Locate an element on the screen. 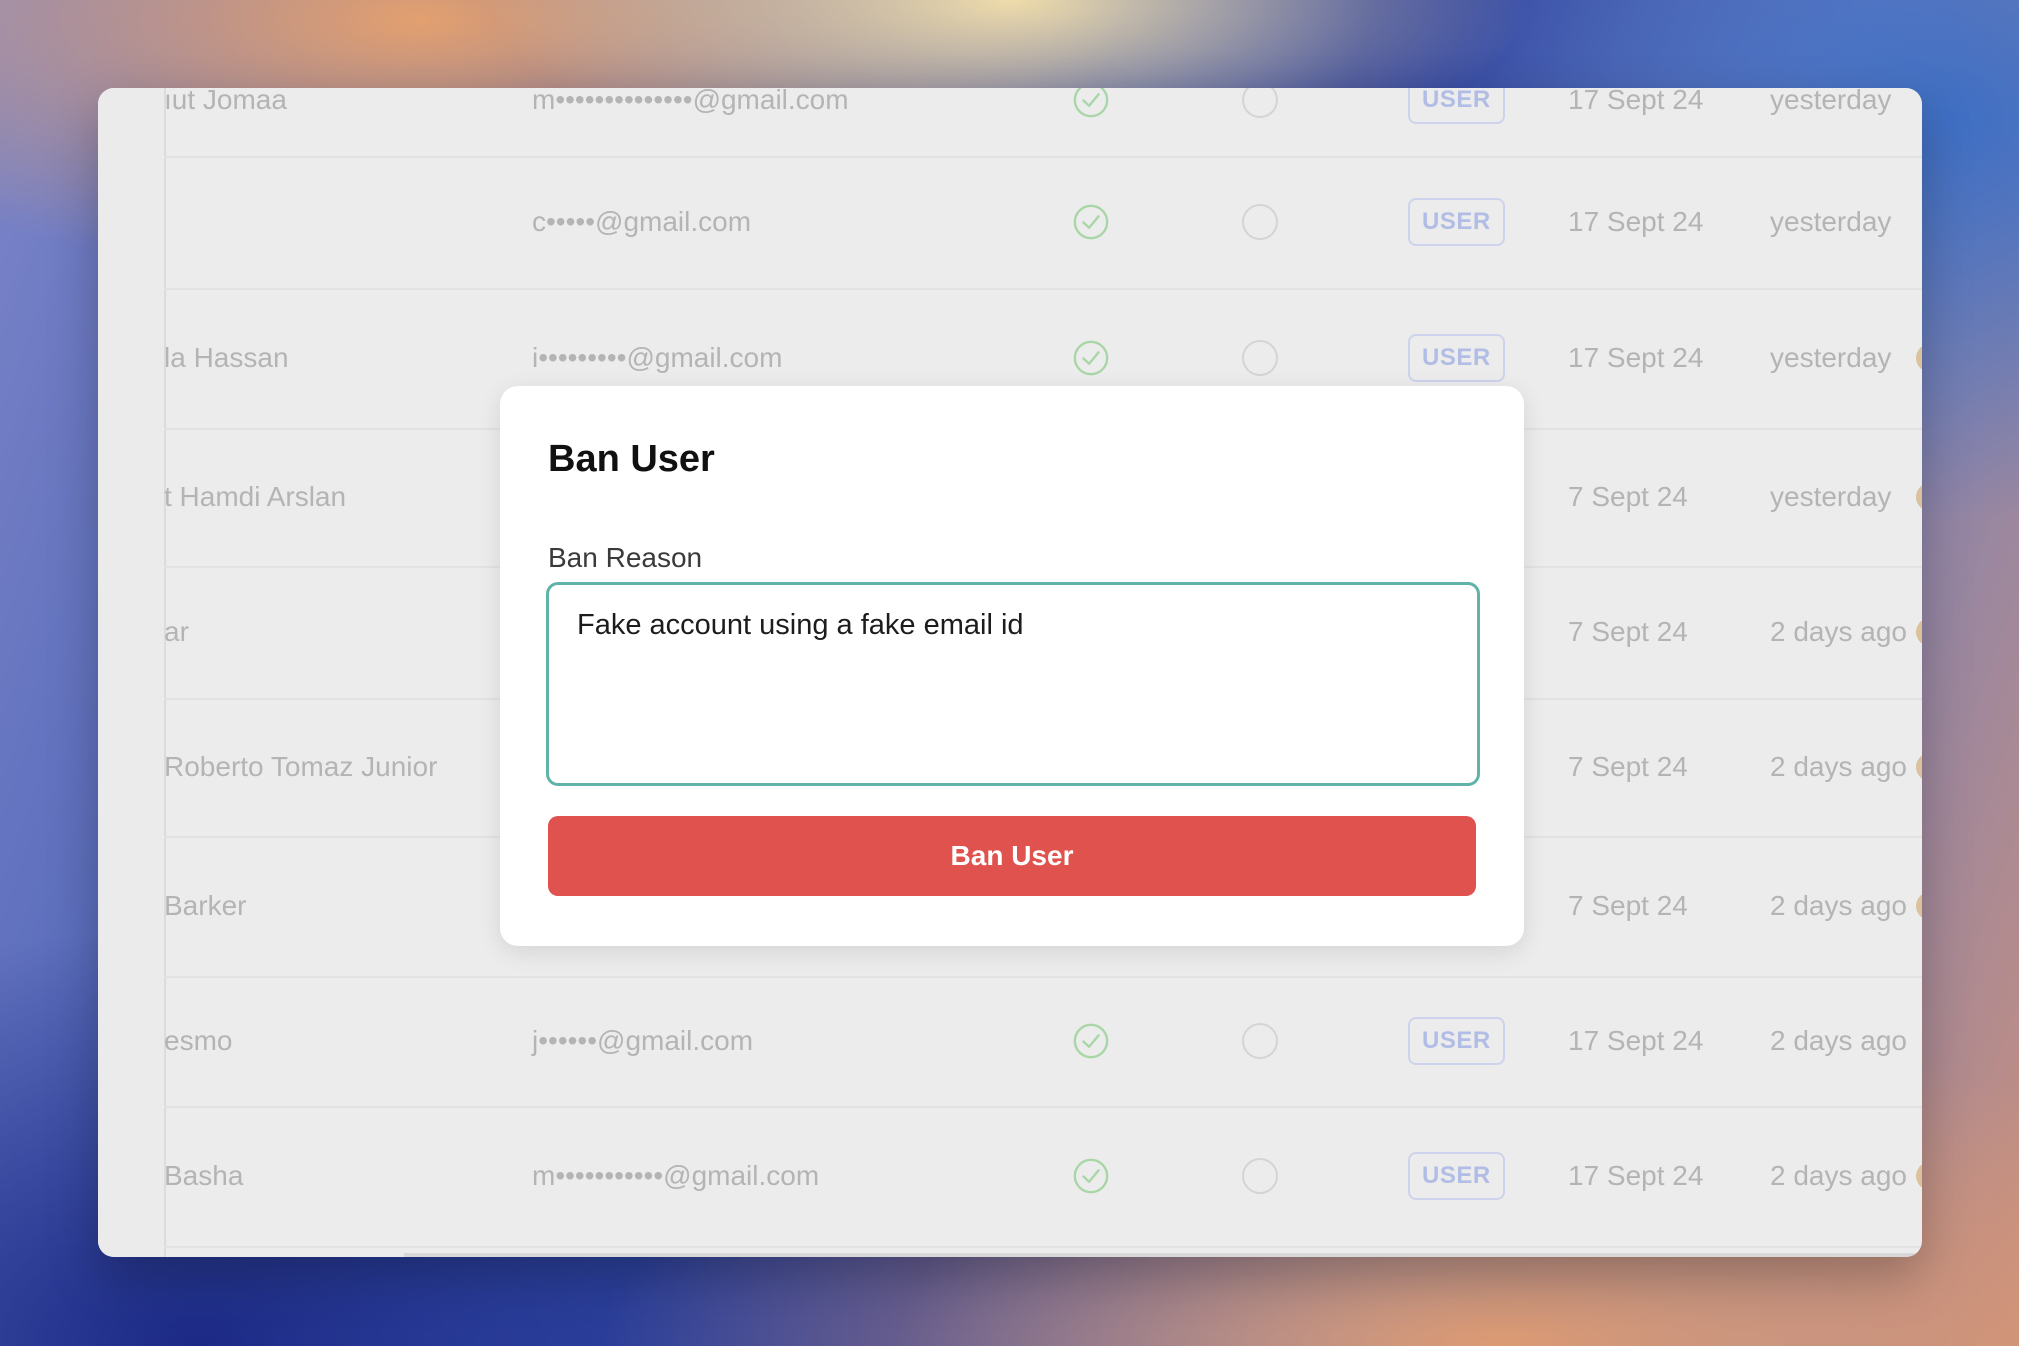 The height and width of the screenshot is (1346, 2019). ban-user-button: Ban User is located at coordinates (1012, 856).